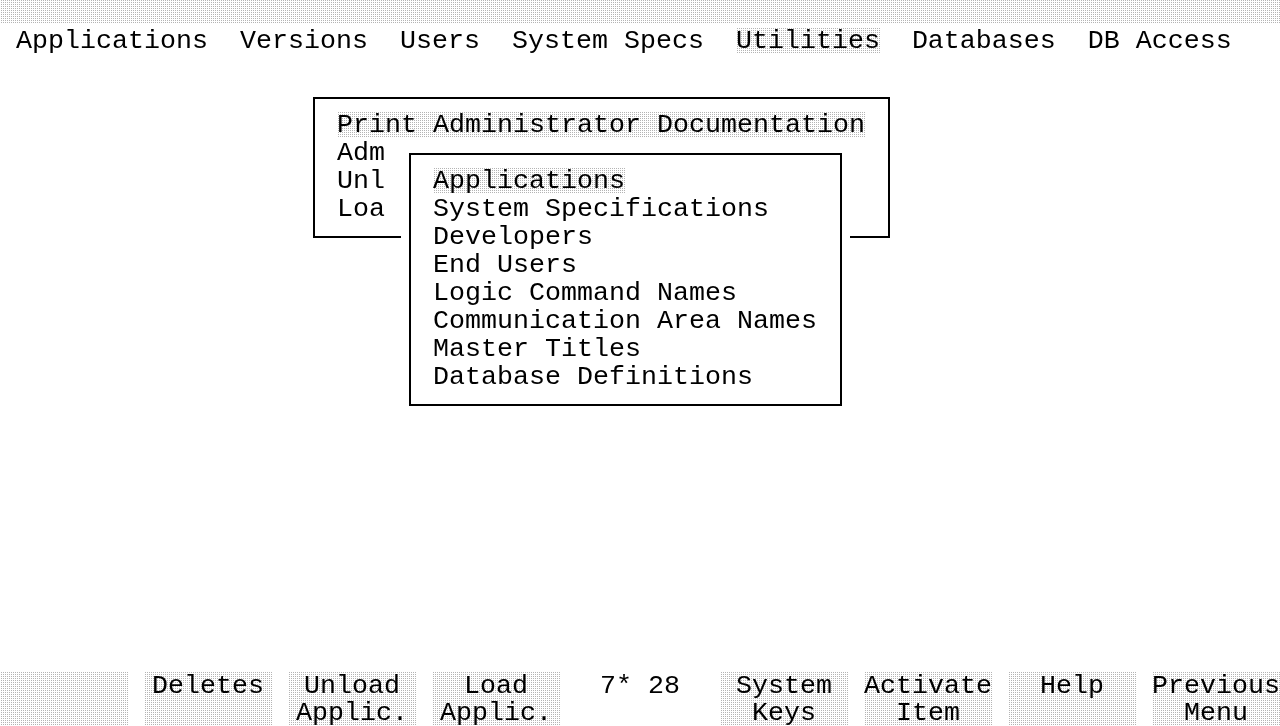  I want to click on menu-item: Databases, so click(983, 41).